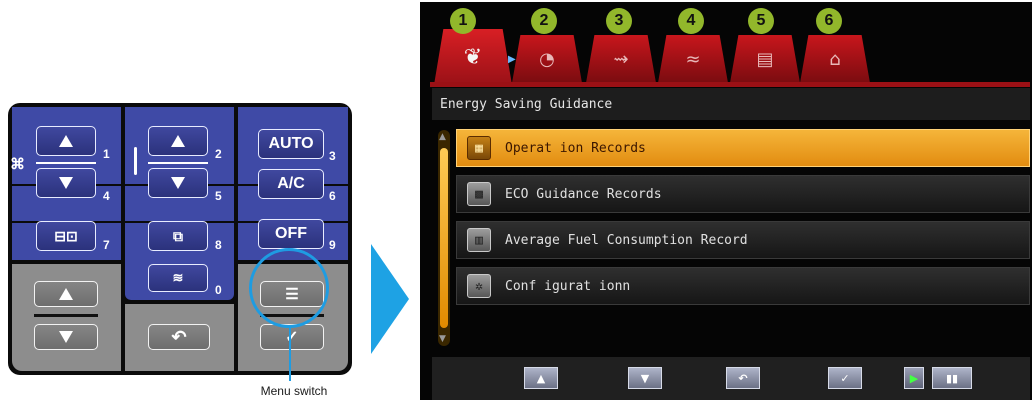 The width and height of the screenshot is (1032, 400). I want to click on wave-icon: ≈, so click(693, 59).